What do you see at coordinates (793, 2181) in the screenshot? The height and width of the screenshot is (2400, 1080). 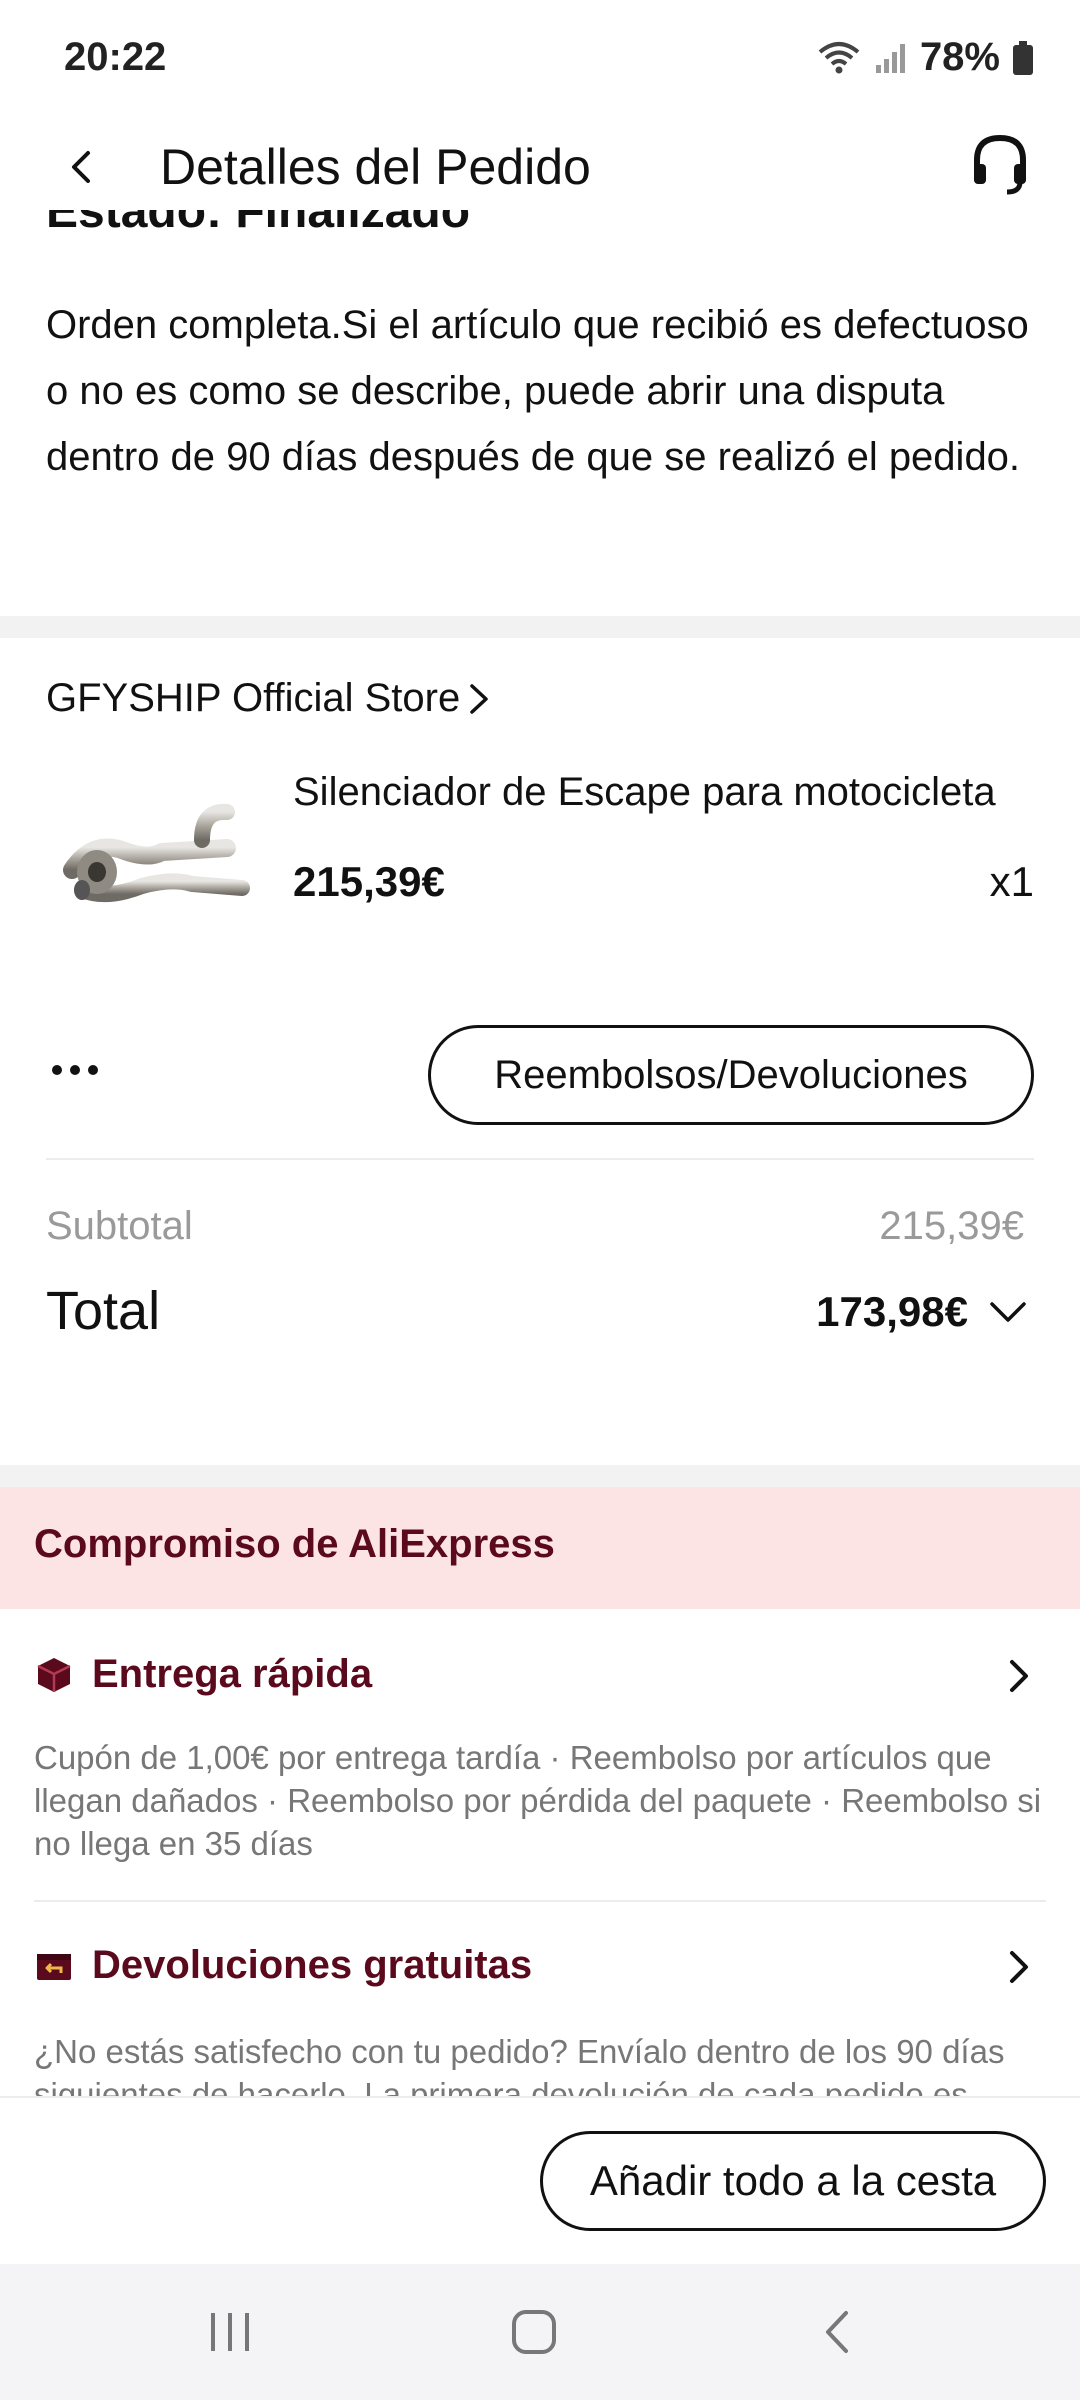 I see `add-all-to-cart-button: Añadir todo a la cesta` at bounding box center [793, 2181].